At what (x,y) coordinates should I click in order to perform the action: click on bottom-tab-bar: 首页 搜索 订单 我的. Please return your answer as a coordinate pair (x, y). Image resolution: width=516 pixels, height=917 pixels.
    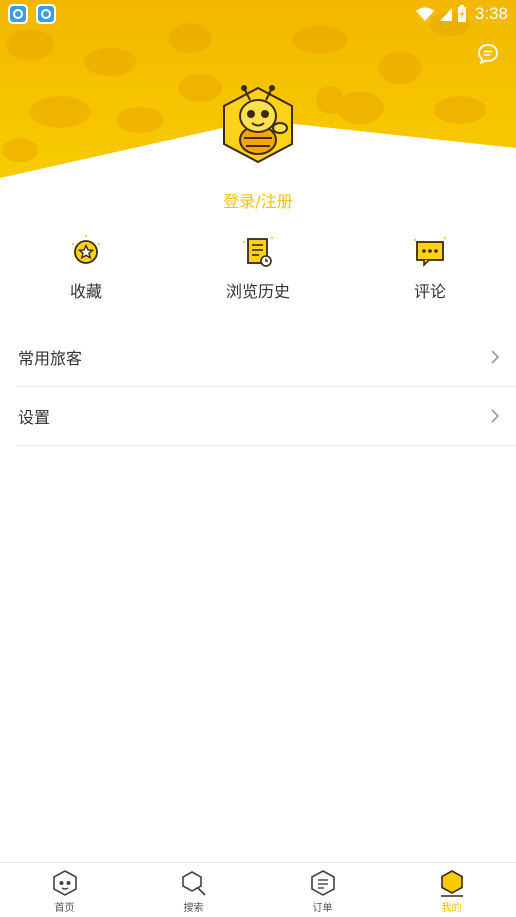
    Looking at the image, I should click on (258, 889).